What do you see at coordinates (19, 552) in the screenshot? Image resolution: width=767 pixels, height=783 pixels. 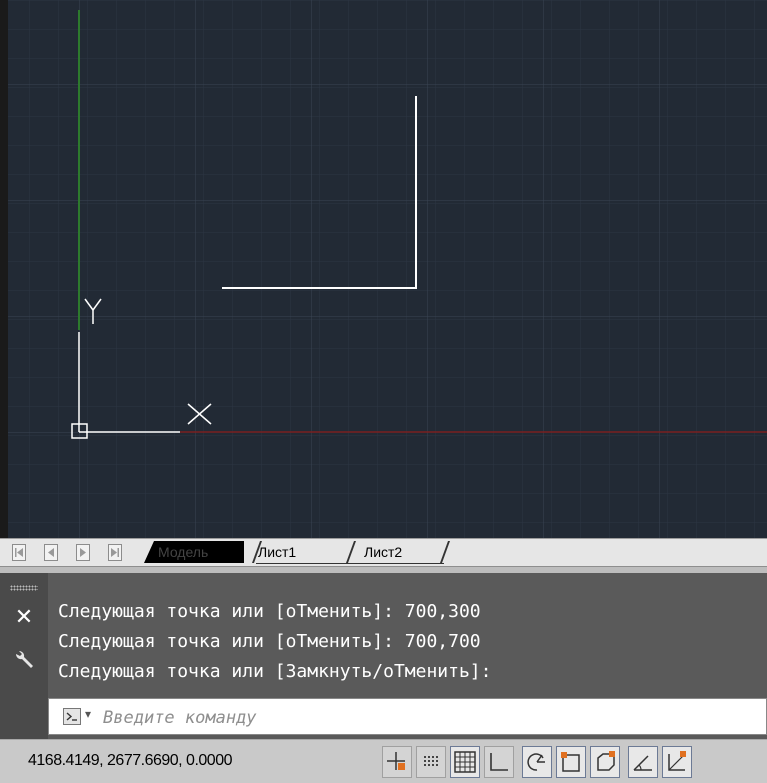 I see `first-tab-button` at bounding box center [19, 552].